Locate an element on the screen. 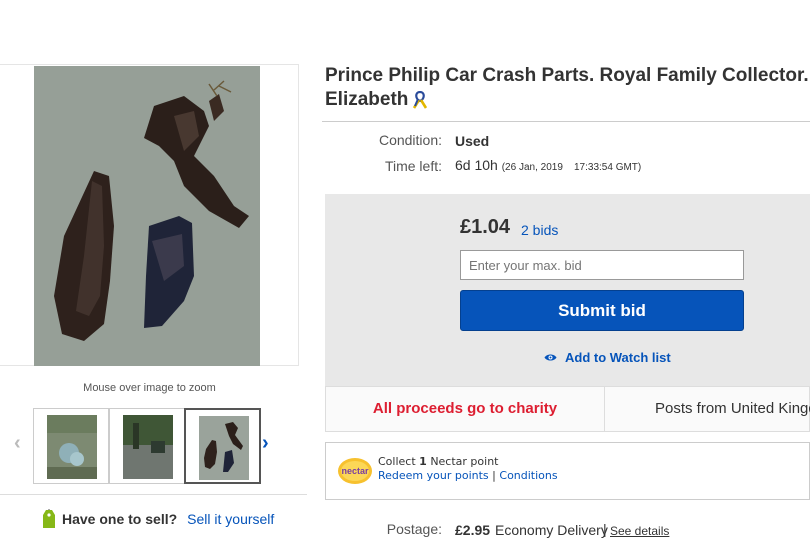 The image size is (810, 539). see-details-link: See details is located at coordinates (639, 531).